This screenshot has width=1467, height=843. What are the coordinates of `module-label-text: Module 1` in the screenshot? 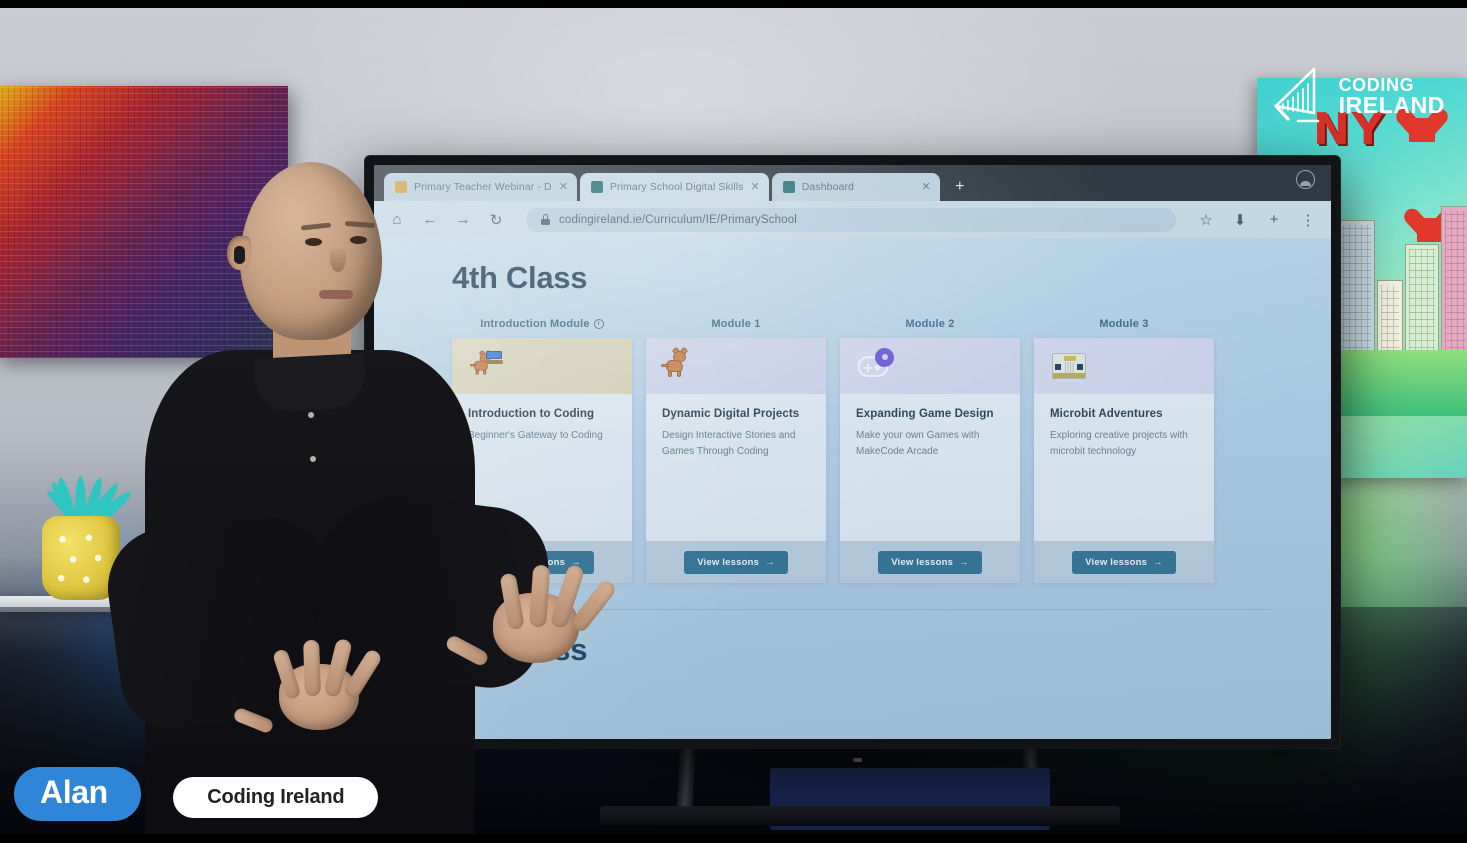 It's located at (736, 324).